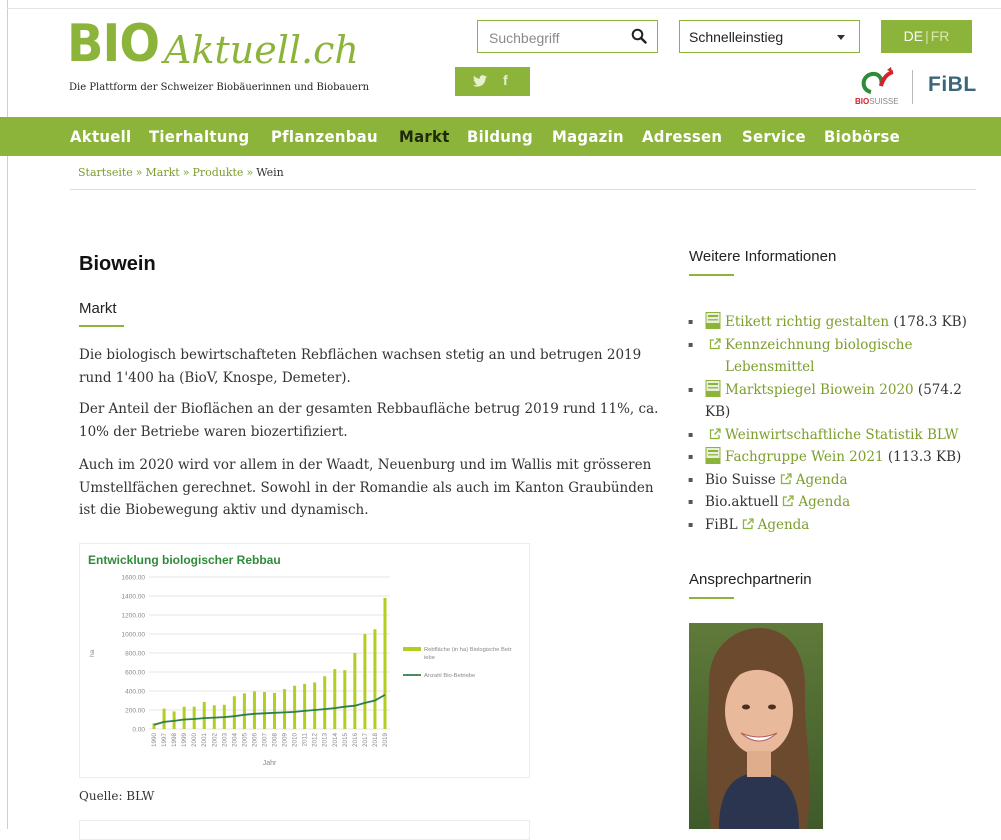 This screenshot has height=840, width=1001. What do you see at coordinates (822, 480) in the screenshot?
I see `link-biosuisse-agenda: Agenda` at bounding box center [822, 480].